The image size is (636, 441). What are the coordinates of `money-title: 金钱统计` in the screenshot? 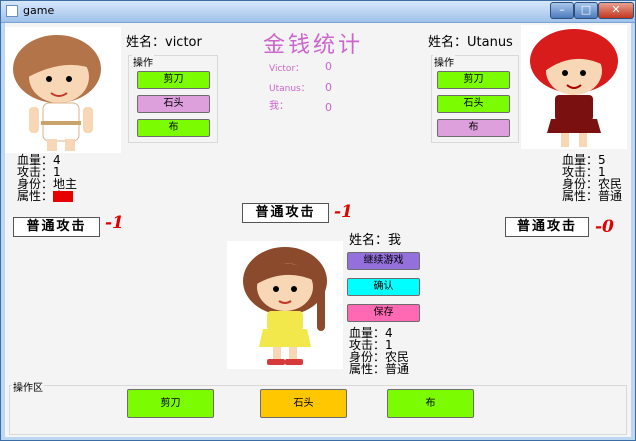 It's located at (313, 45).